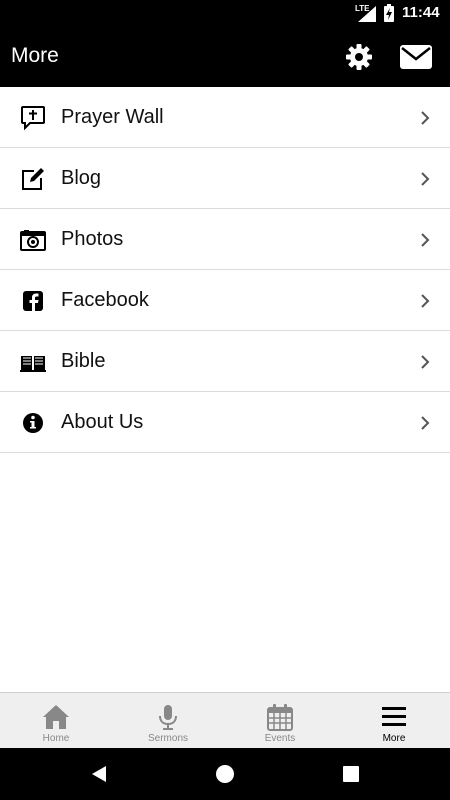 This screenshot has height=800, width=450. I want to click on camera-icon, so click(33, 240).